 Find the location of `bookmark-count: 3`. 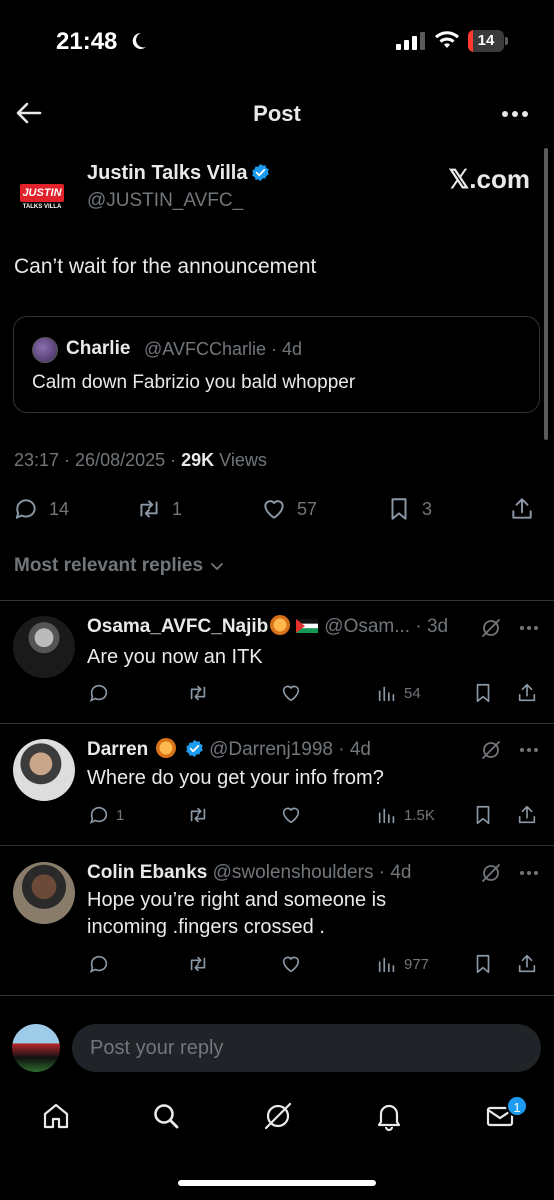

bookmark-count: 3 is located at coordinates (427, 508).